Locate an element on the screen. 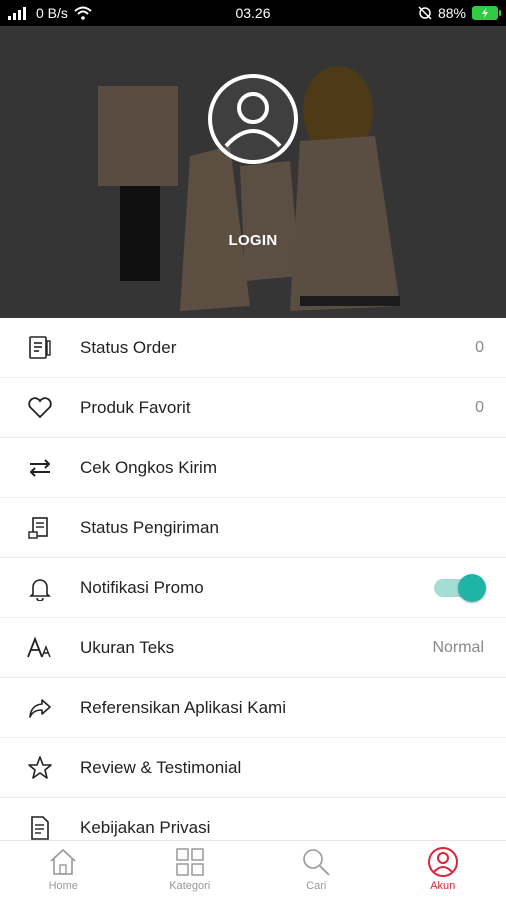 The height and width of the screenshot is (900, 506). bell-icon is located at coordinates (40, 588).